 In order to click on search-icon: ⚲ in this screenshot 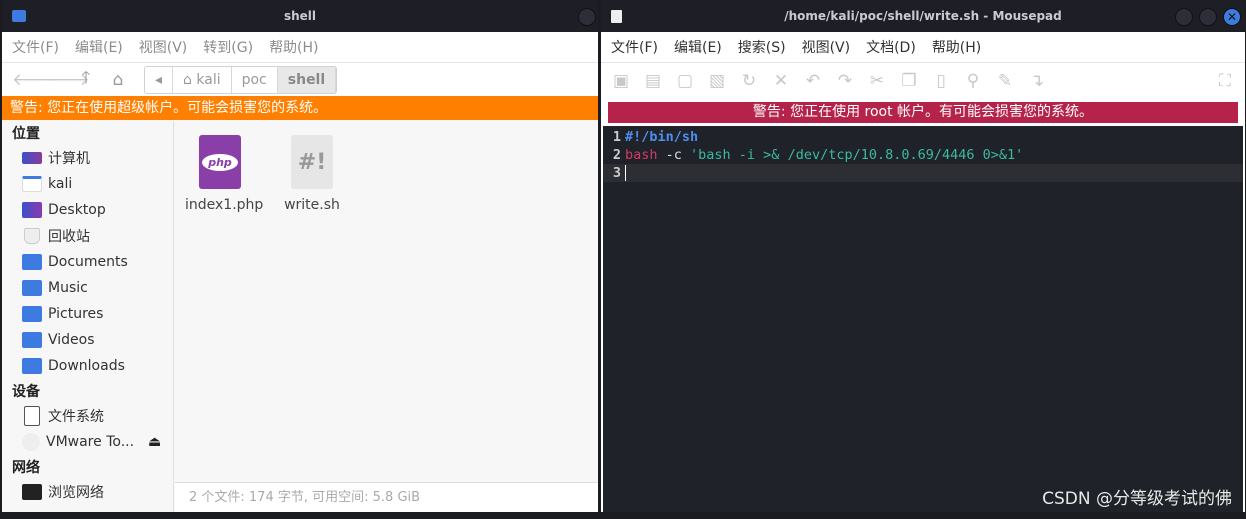, I will do `click(973, 81)`.